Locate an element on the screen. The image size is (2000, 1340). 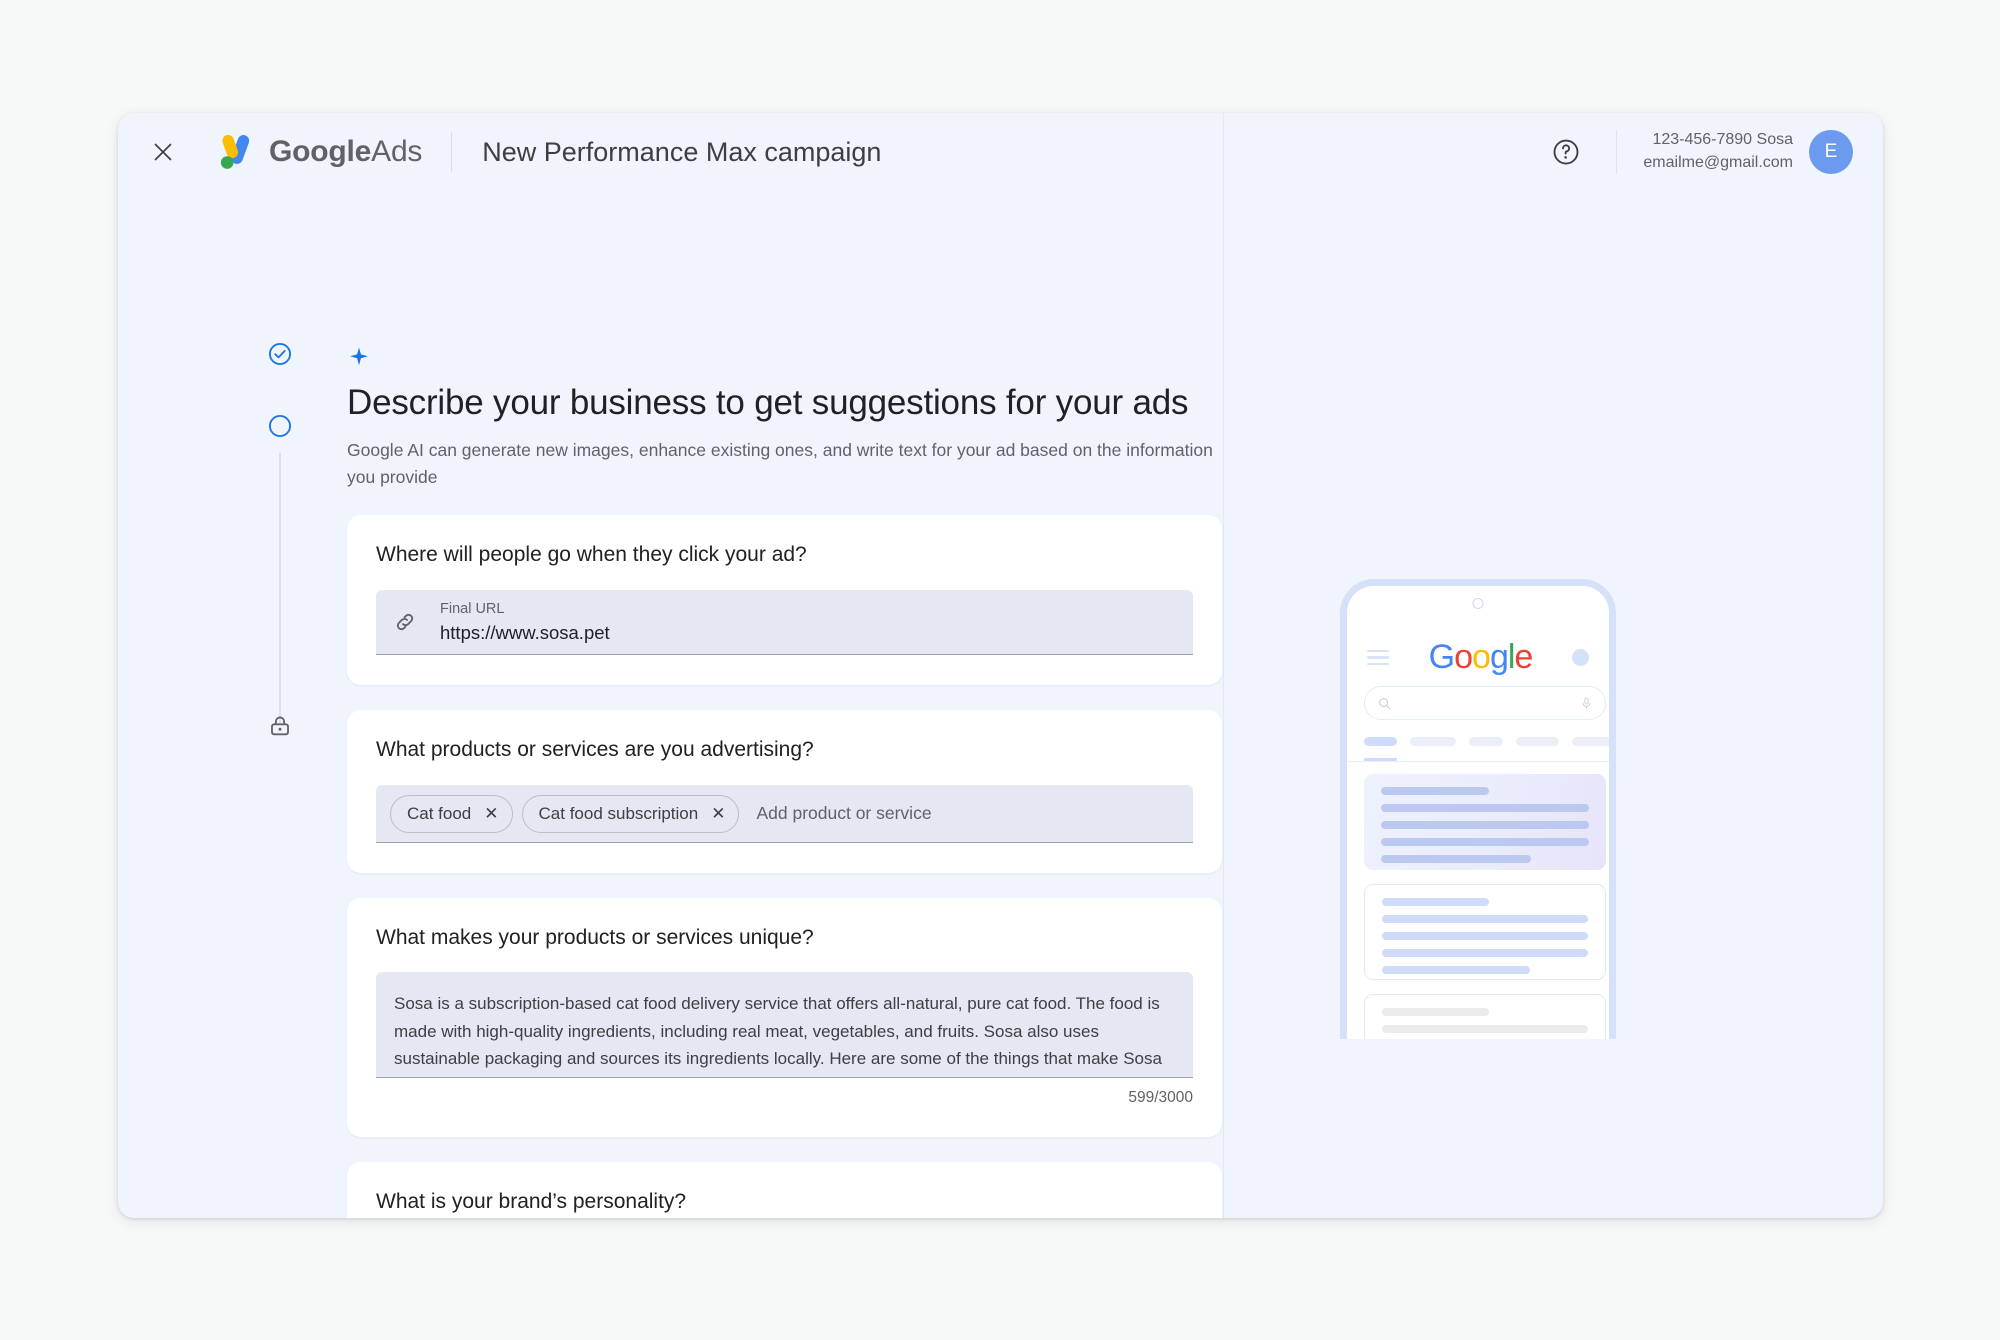
google-ads-mark-icon is located at coordinates (235, 151).